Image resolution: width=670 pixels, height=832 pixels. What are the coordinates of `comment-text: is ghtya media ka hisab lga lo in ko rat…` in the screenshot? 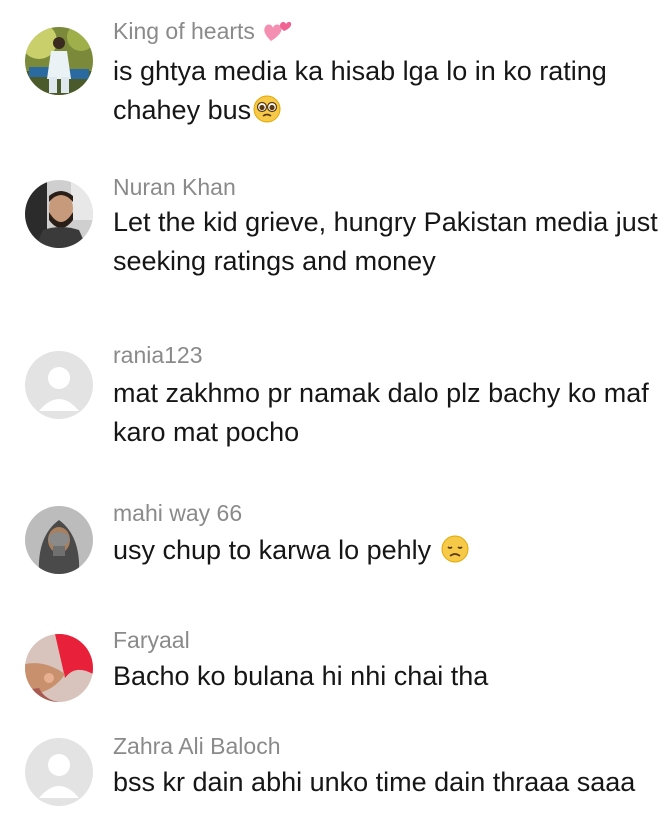 It's located at (387, 93).